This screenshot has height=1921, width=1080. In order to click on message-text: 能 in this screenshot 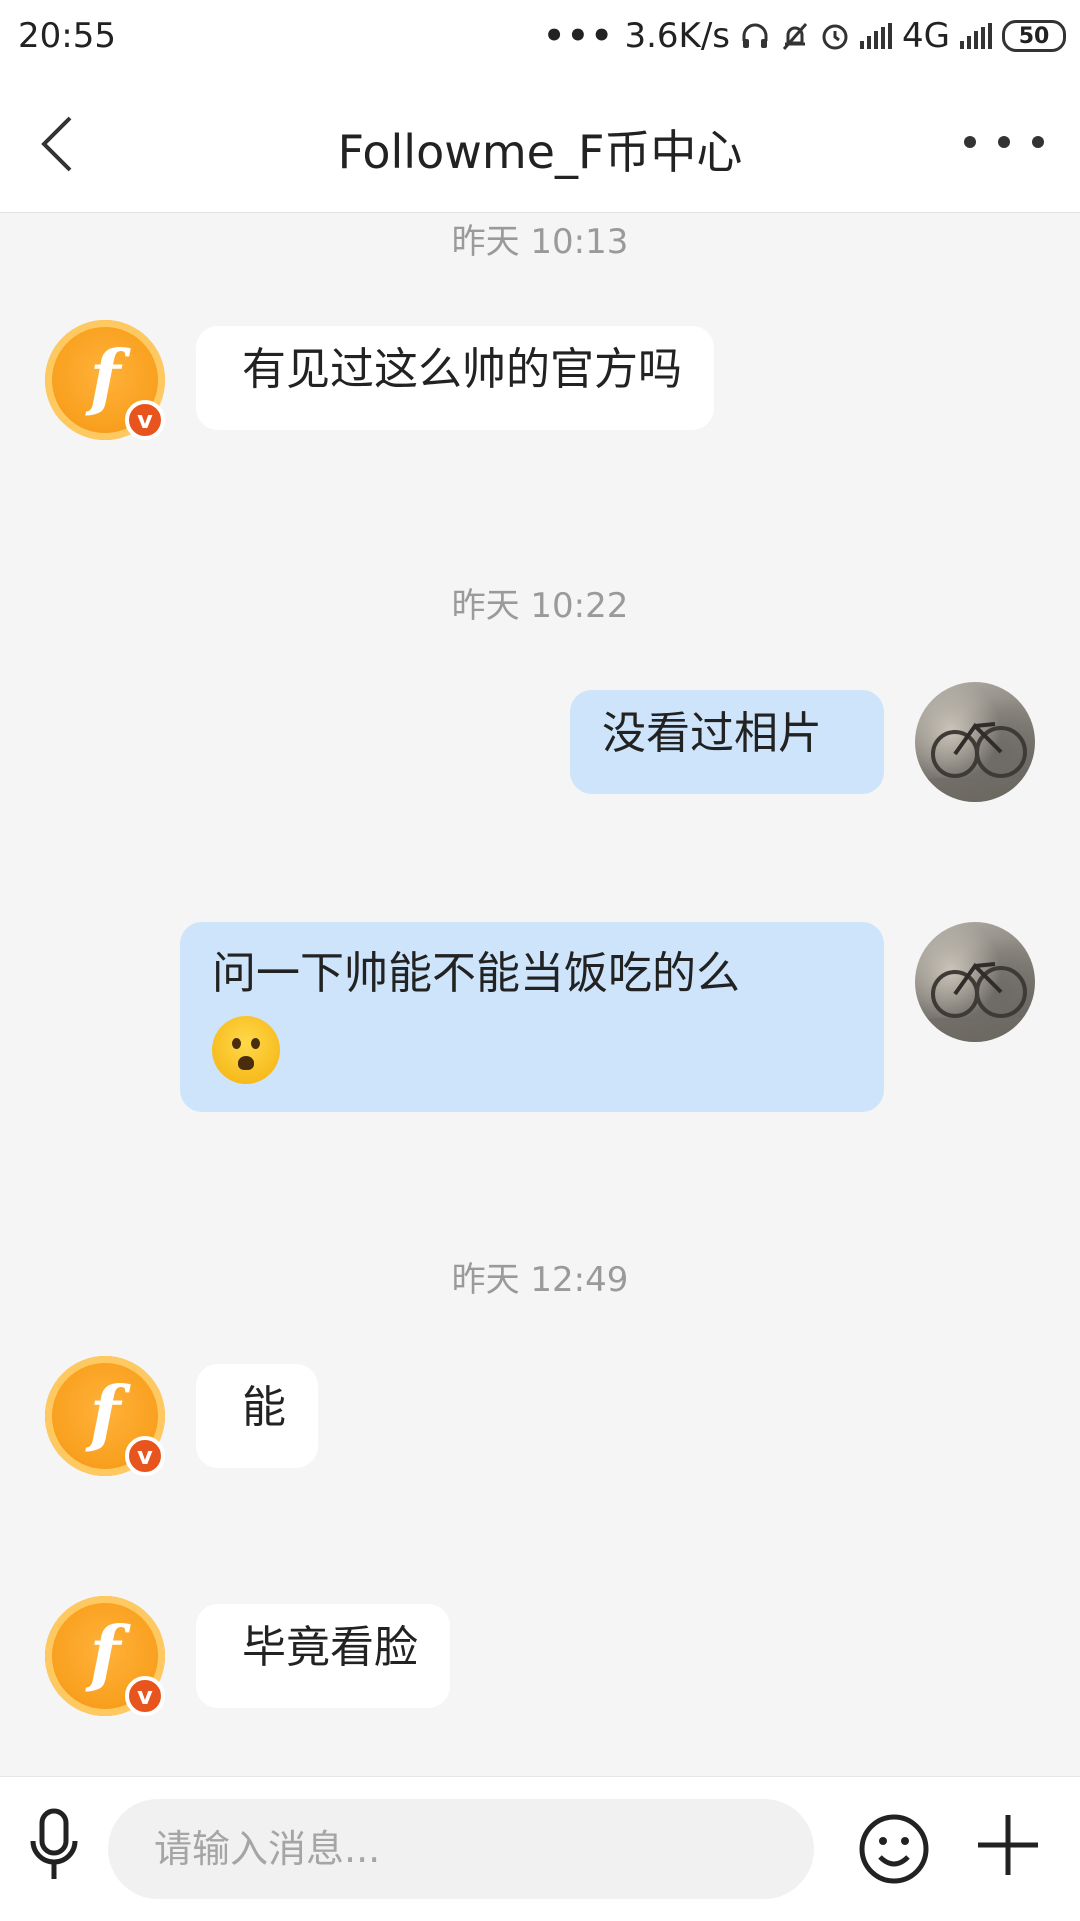, I will do `click(264, 1407)`.